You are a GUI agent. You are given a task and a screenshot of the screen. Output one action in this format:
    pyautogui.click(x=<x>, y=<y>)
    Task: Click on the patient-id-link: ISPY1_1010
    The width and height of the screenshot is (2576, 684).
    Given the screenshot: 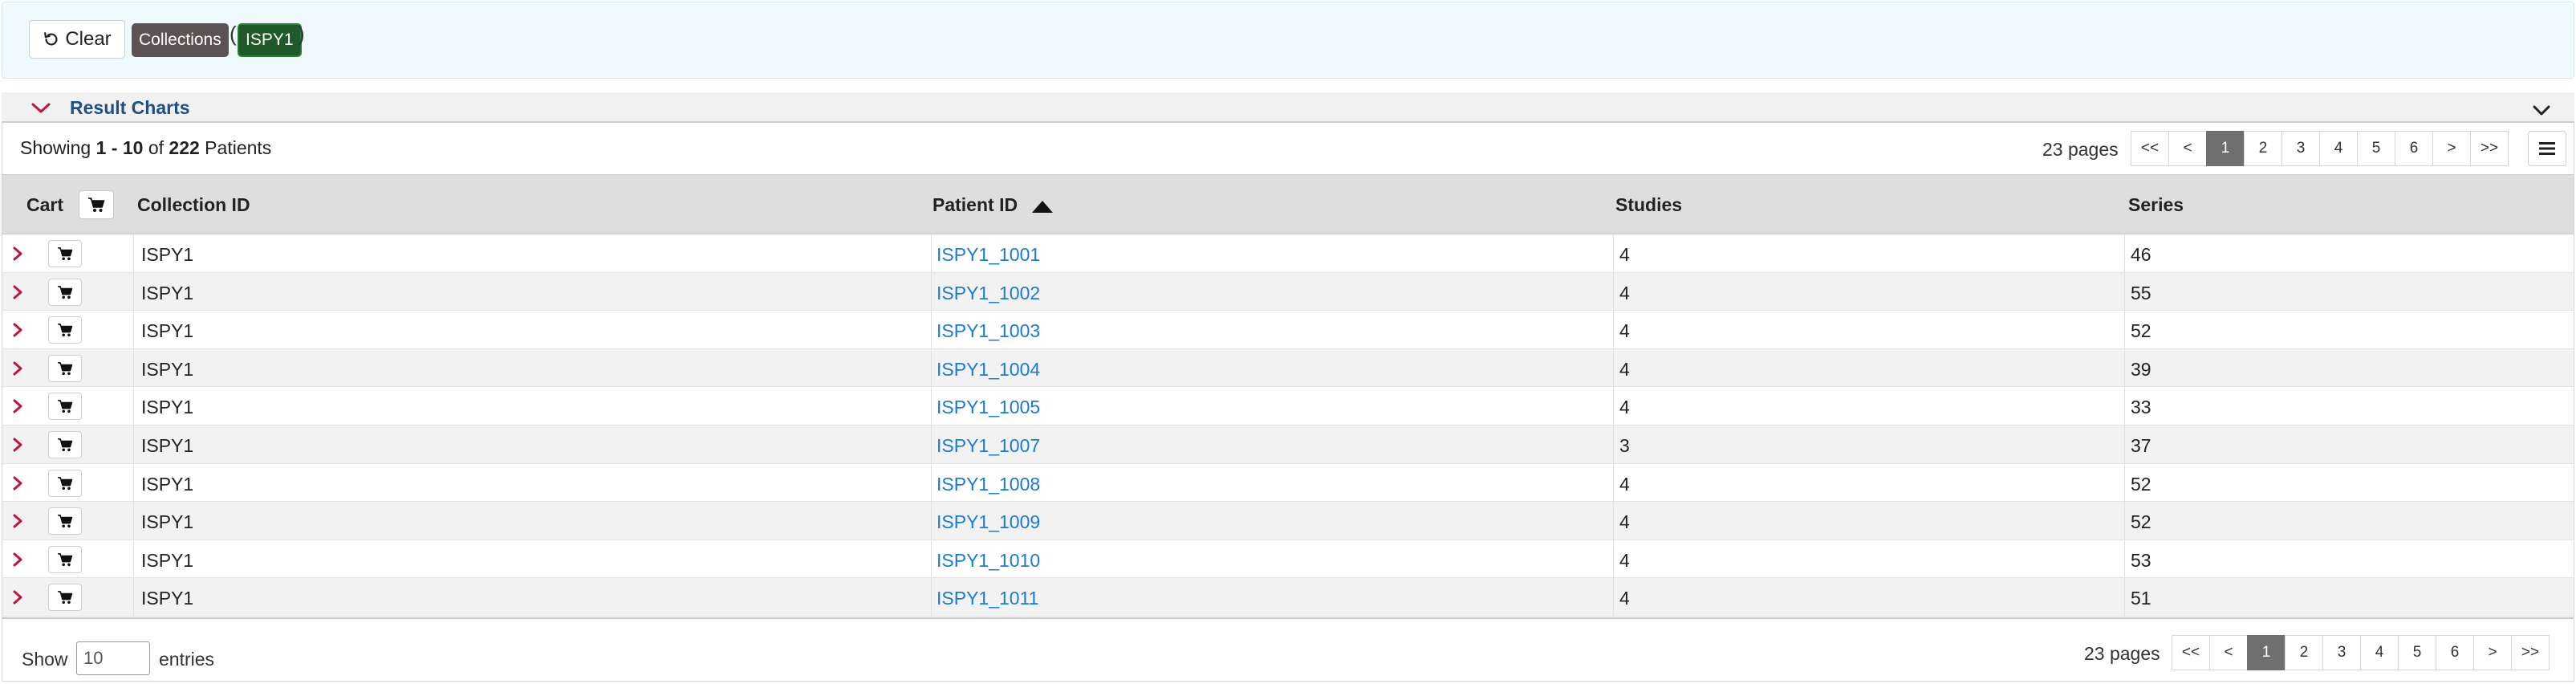 What is the action you would take?
    pyautogui.click(x=989, y=561)
    